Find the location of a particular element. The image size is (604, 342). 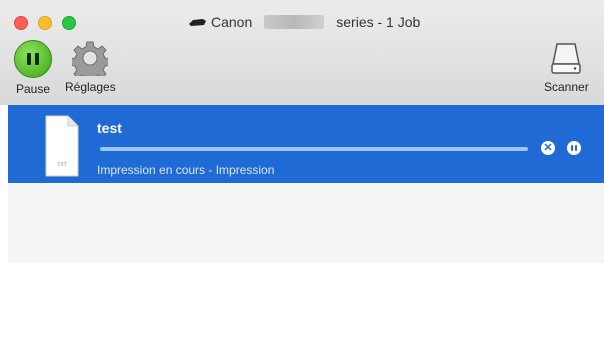

pause-button: Pause is located at coordinates (33, 68).